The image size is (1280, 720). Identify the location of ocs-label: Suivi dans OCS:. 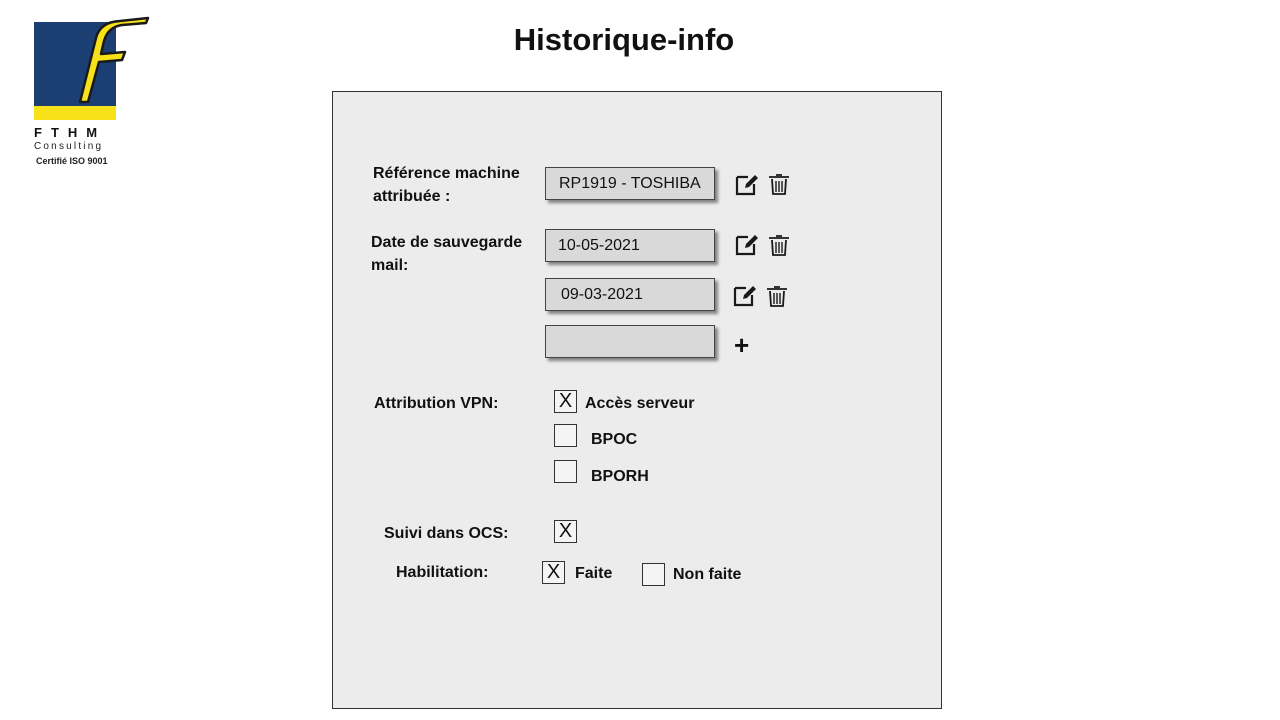
(446, 533).